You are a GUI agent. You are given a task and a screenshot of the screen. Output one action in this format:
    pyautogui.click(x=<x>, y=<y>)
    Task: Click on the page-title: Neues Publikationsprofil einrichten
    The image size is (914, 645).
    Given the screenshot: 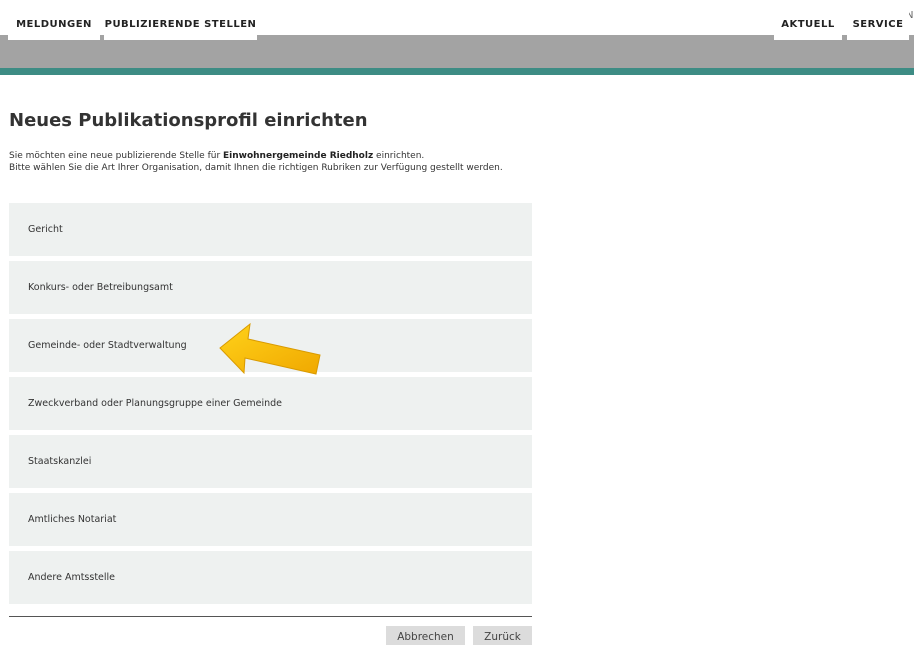 What is the action you would take?
    pyautogui.click(x=188, y=120)
    